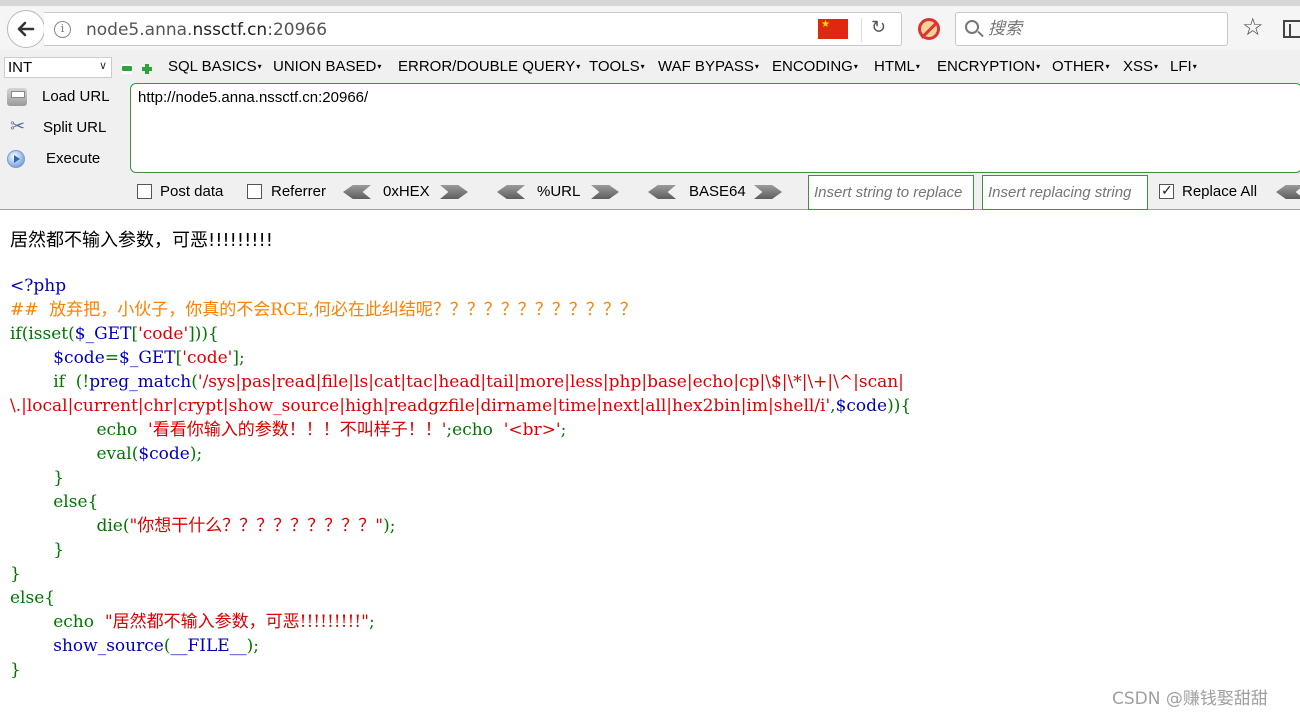 Image resolution: width=1300 pixels, height=715 pixels. I want to click on url-decode-arrow-icon, so click(511, 192).